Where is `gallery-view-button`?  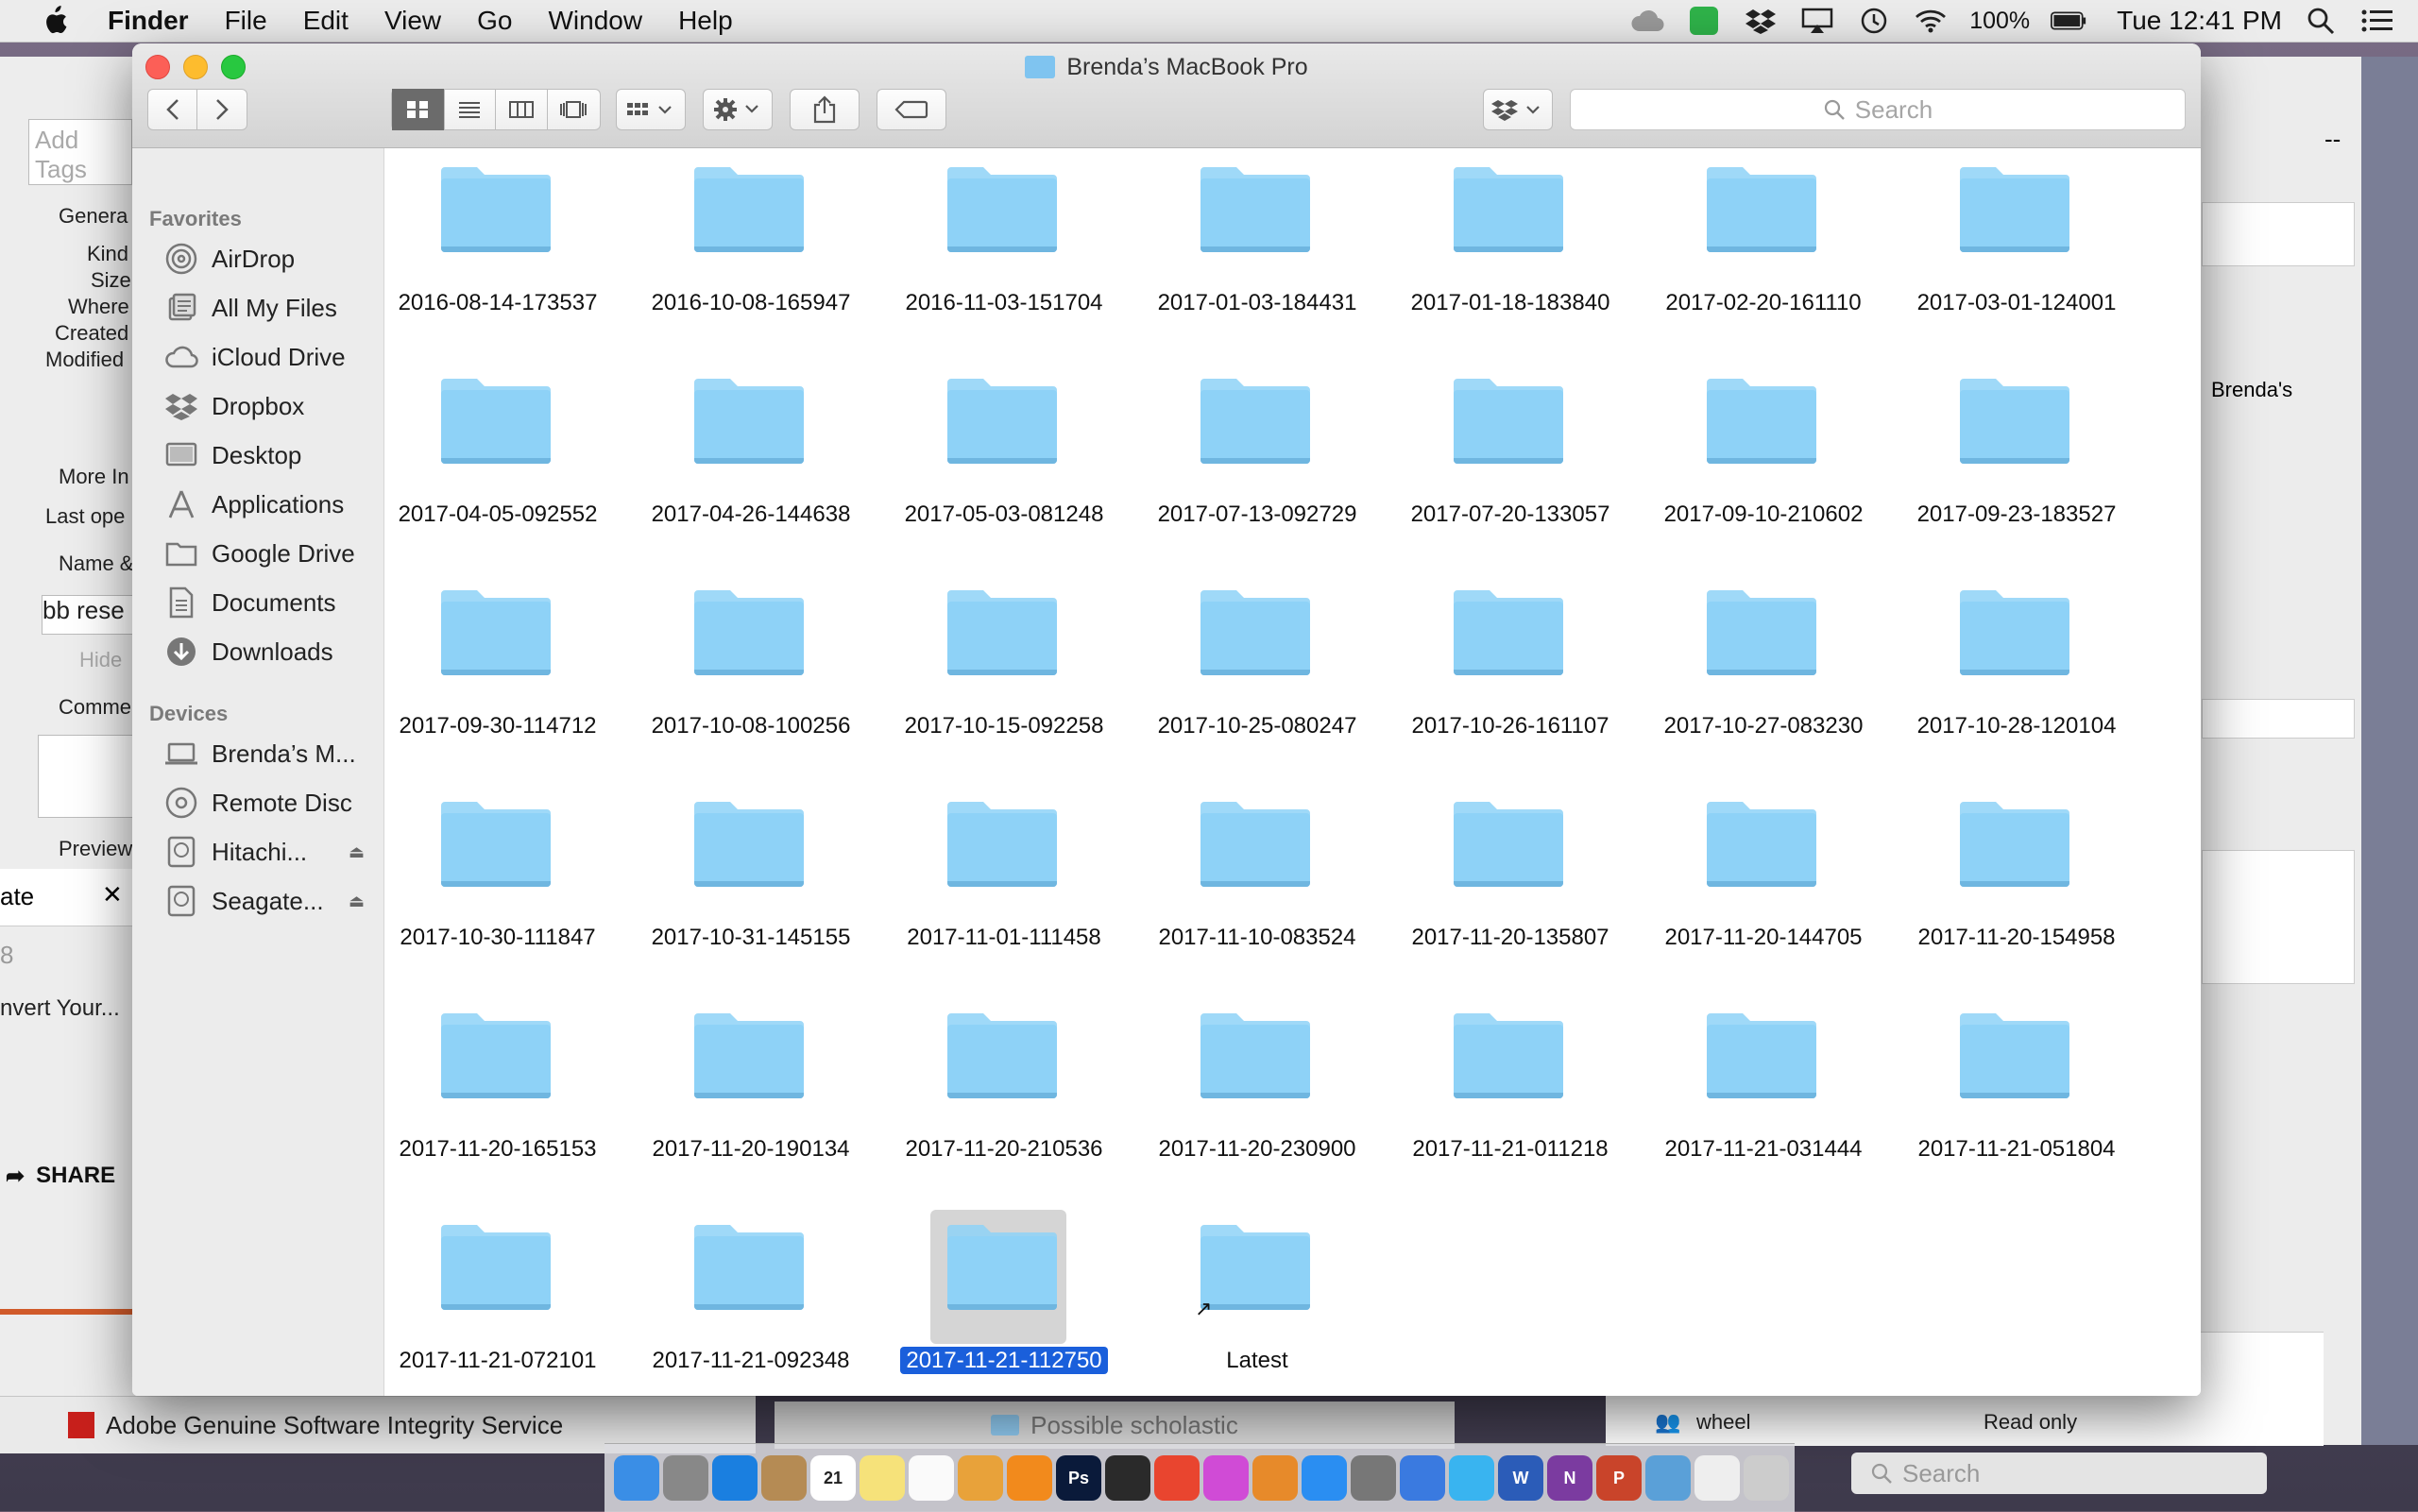 gallery-view-button is located at coordinates (574, 109).